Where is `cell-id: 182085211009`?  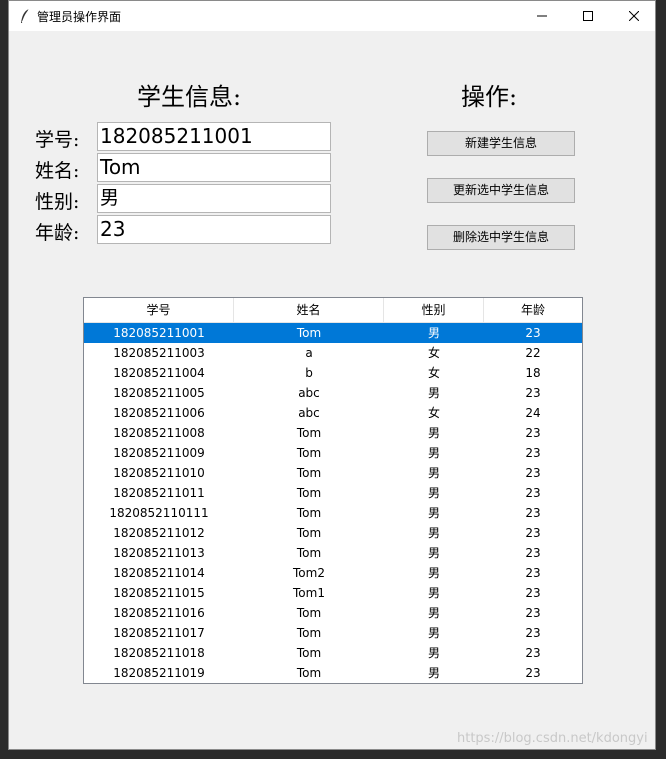
cell-id: 182085211009 is located at coordinates (159, 453).